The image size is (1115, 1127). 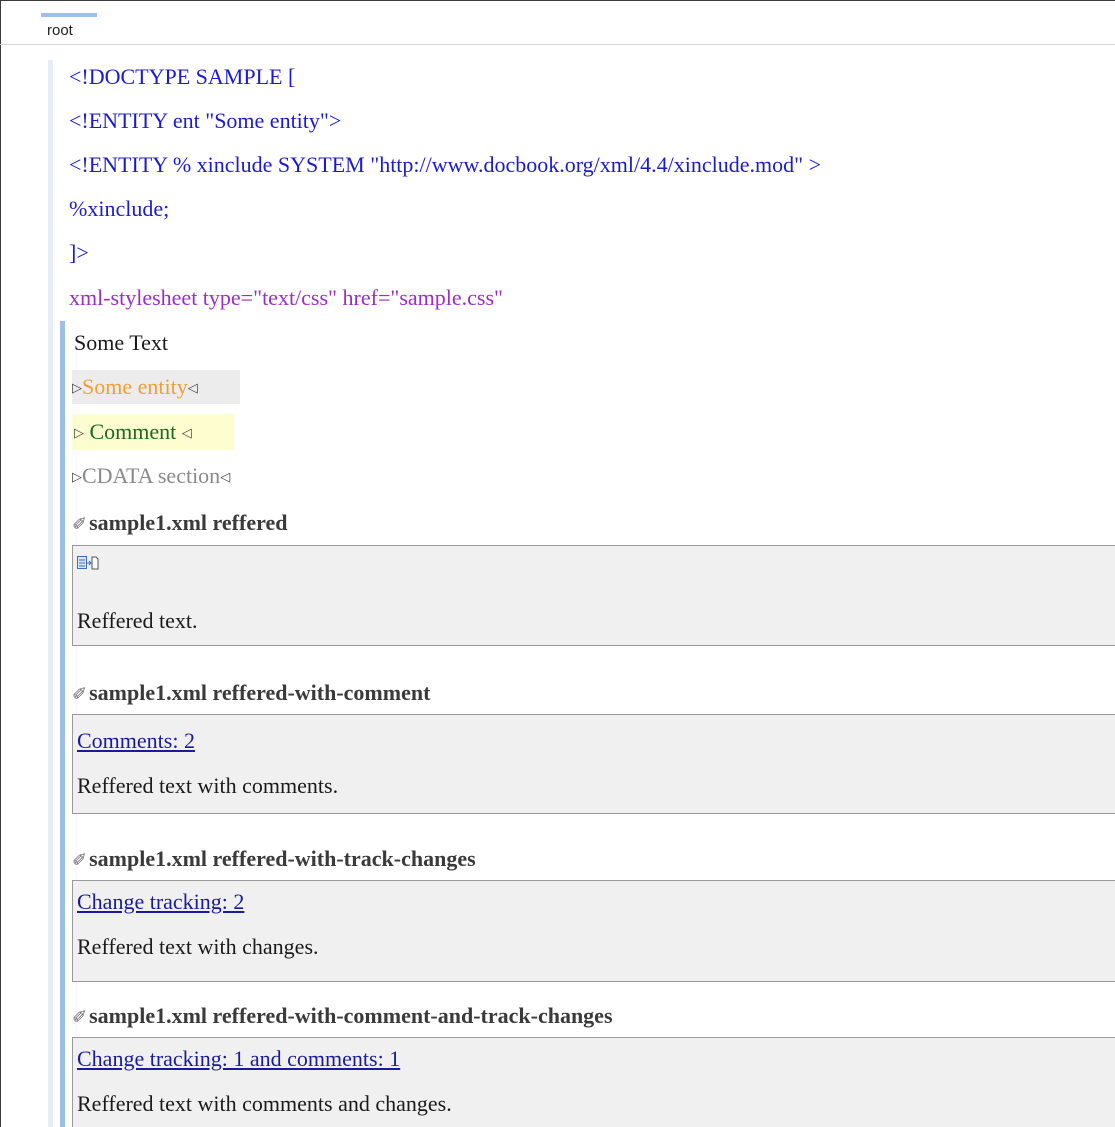 I want to click on xinclude-title: ✐sample1.xml reffered-with-comment, so click(x=251, y=693).